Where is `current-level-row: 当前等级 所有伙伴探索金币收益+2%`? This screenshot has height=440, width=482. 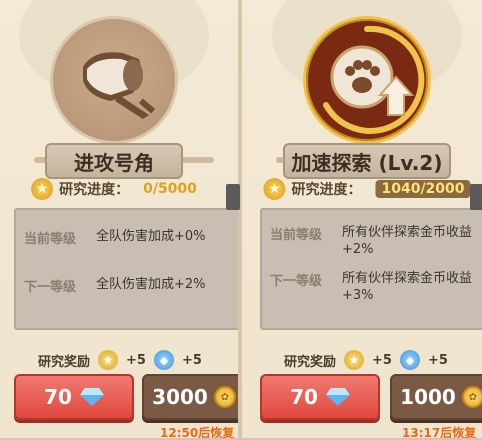 current-level-row: 当前等级 所有伙伴探索金币收益+2% is located at coordinates (376, 241).